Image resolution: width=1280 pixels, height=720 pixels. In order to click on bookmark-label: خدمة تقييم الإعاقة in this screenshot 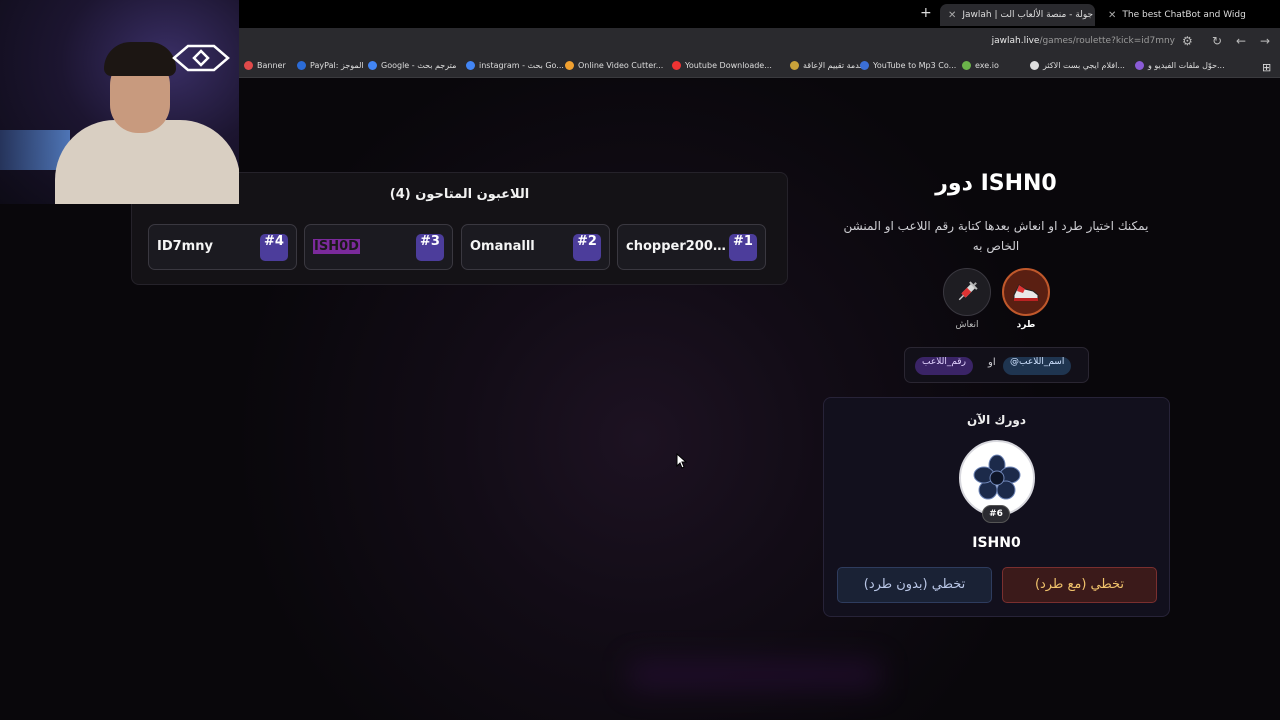, I will do `click(834, 65)`.